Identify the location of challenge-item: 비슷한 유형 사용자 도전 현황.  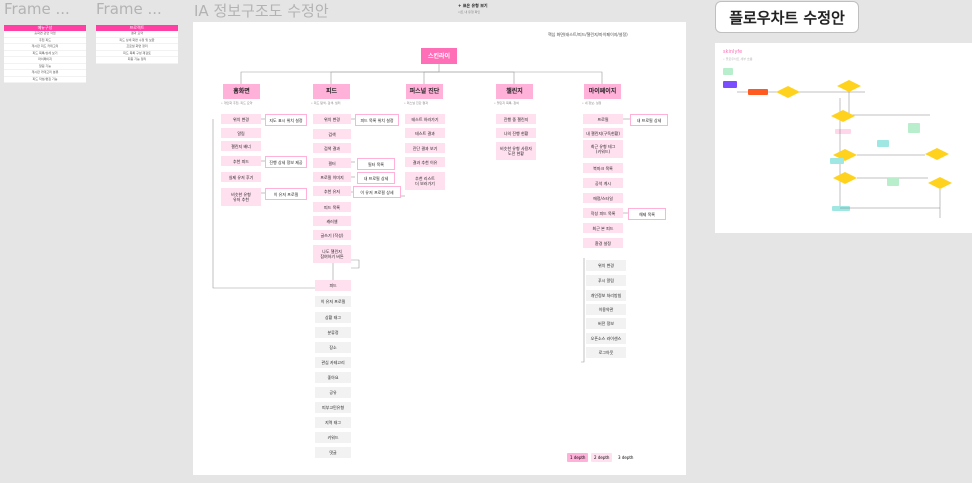
(516, 151).